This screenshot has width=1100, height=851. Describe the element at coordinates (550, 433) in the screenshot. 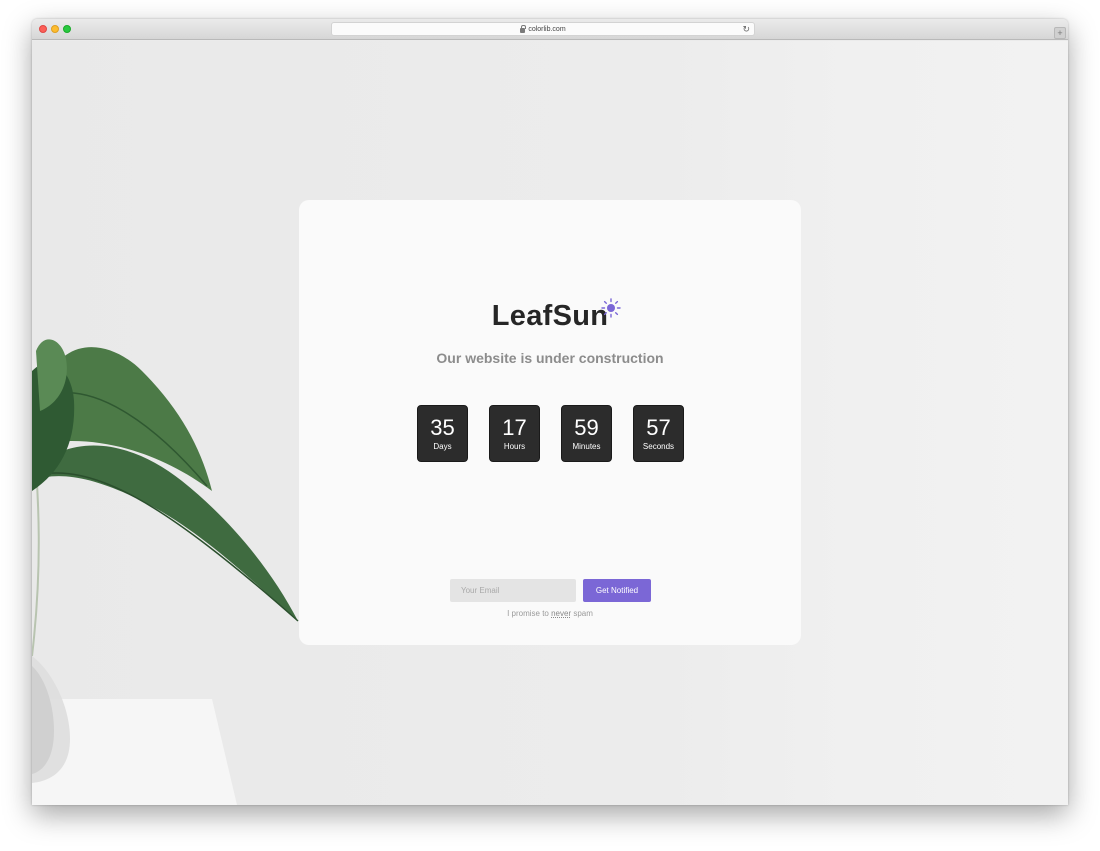

I see `countdown-timer: 35 Days 17 Hours 59 Minutes 57 Seconds` at that location.